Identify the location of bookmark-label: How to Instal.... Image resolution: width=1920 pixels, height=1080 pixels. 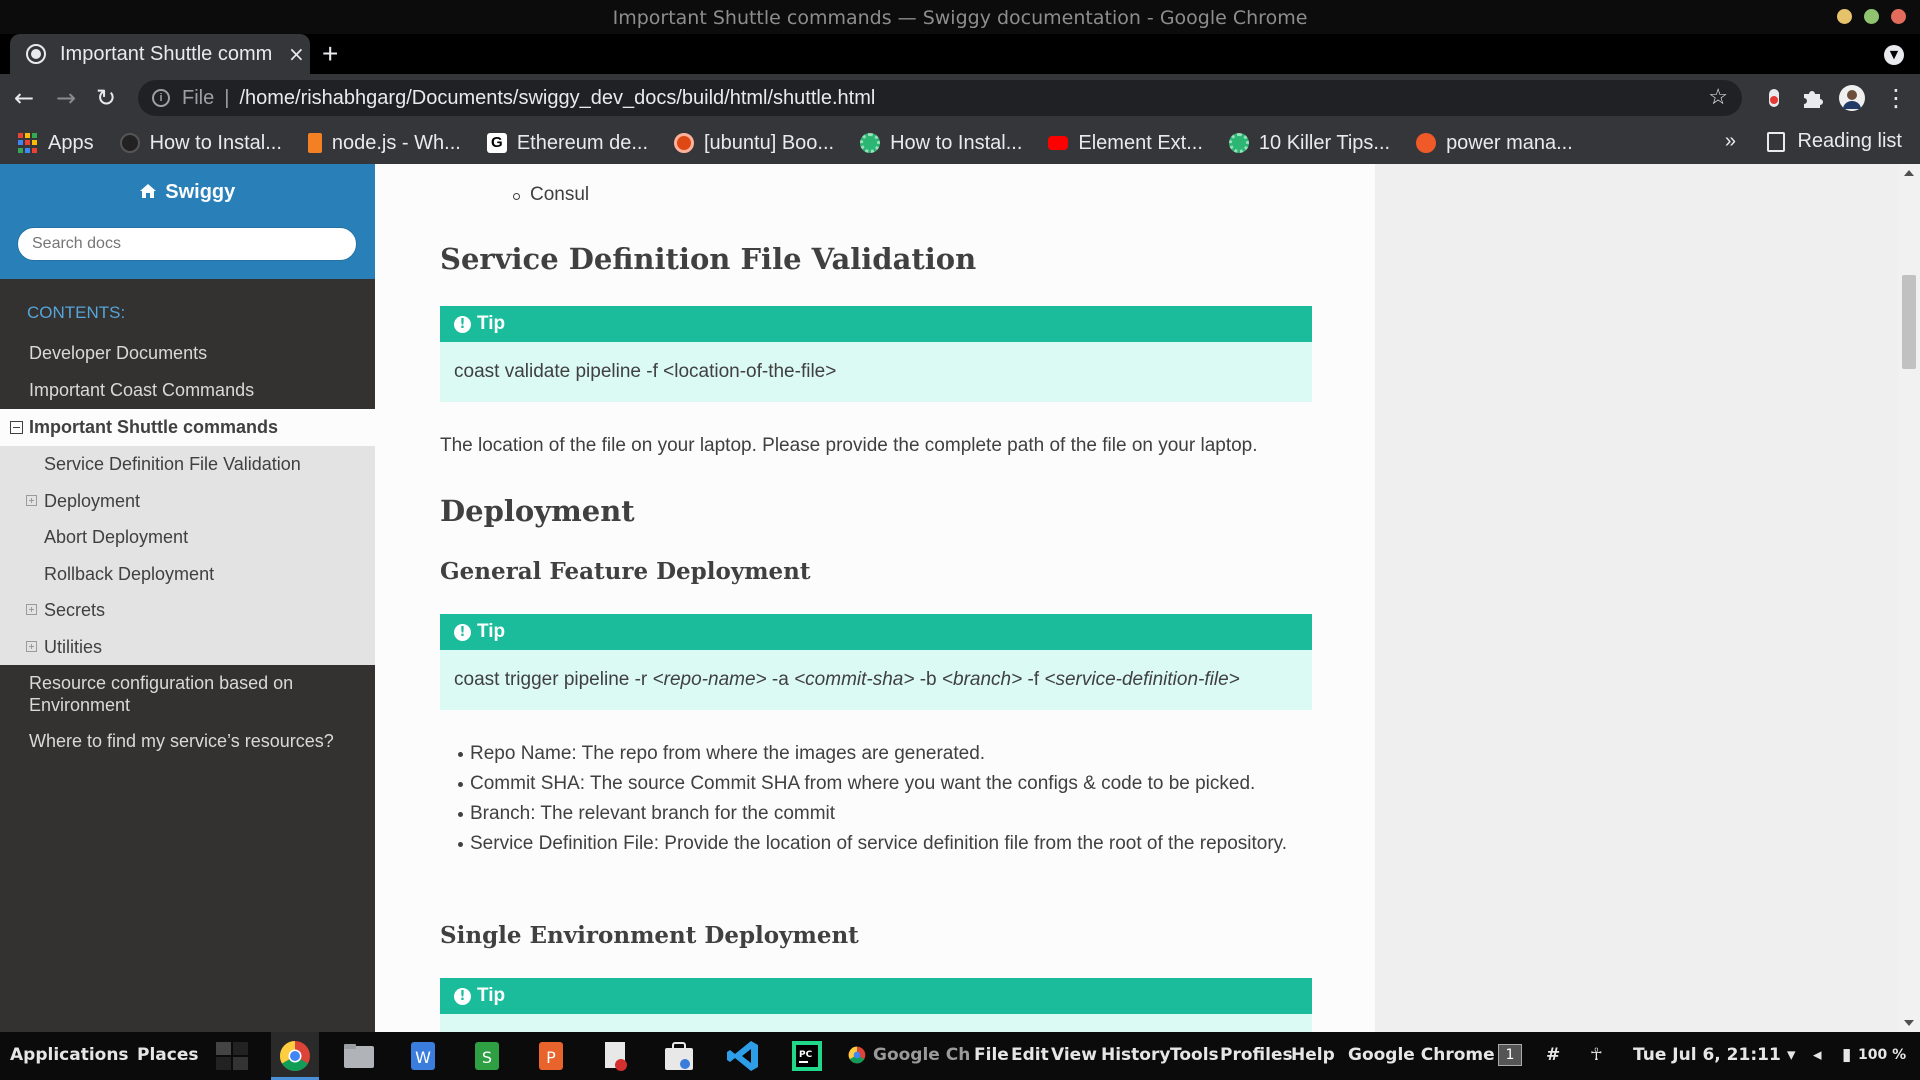
(215, 142).